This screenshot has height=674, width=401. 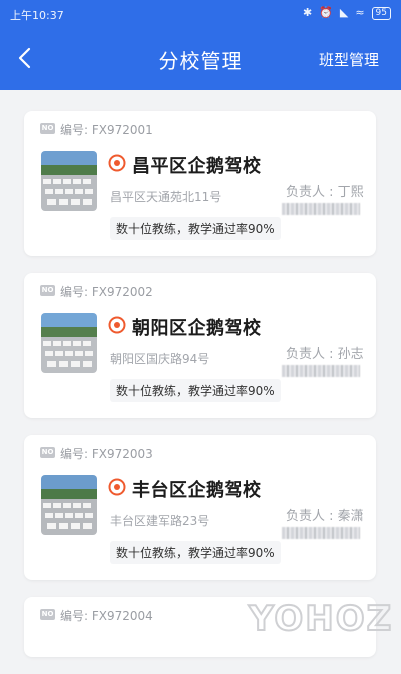 I want to click on wifi-icon: ≈, so click(x=360, y=12).